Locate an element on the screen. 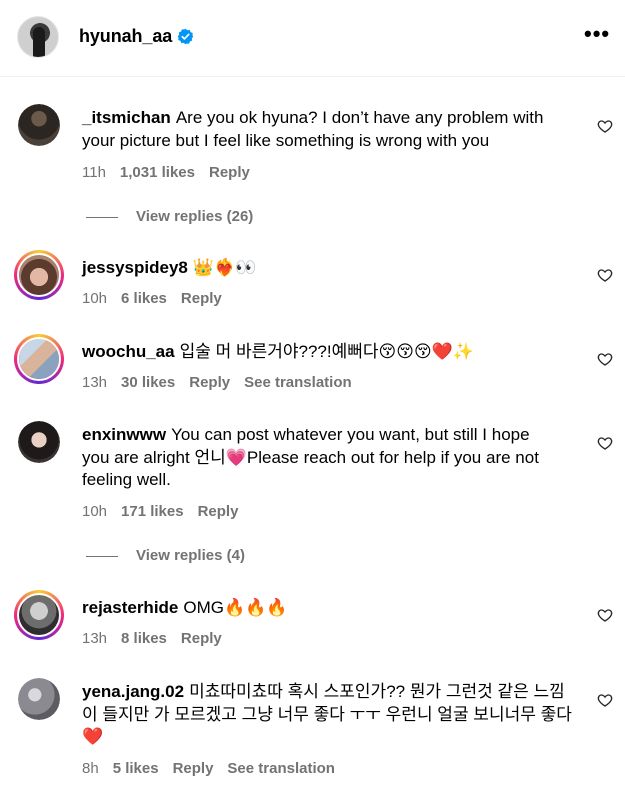  comment-username: enxinwww is located at coordinates (124, 434).